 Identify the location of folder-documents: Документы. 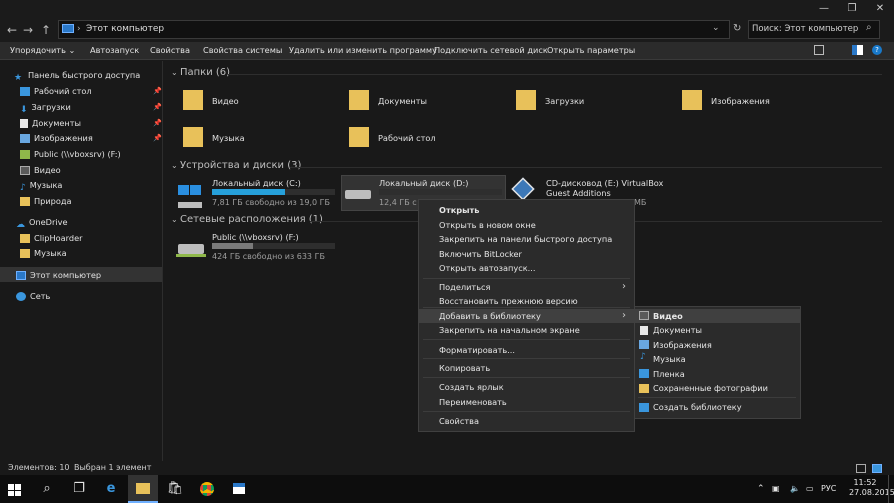
(402, 101).